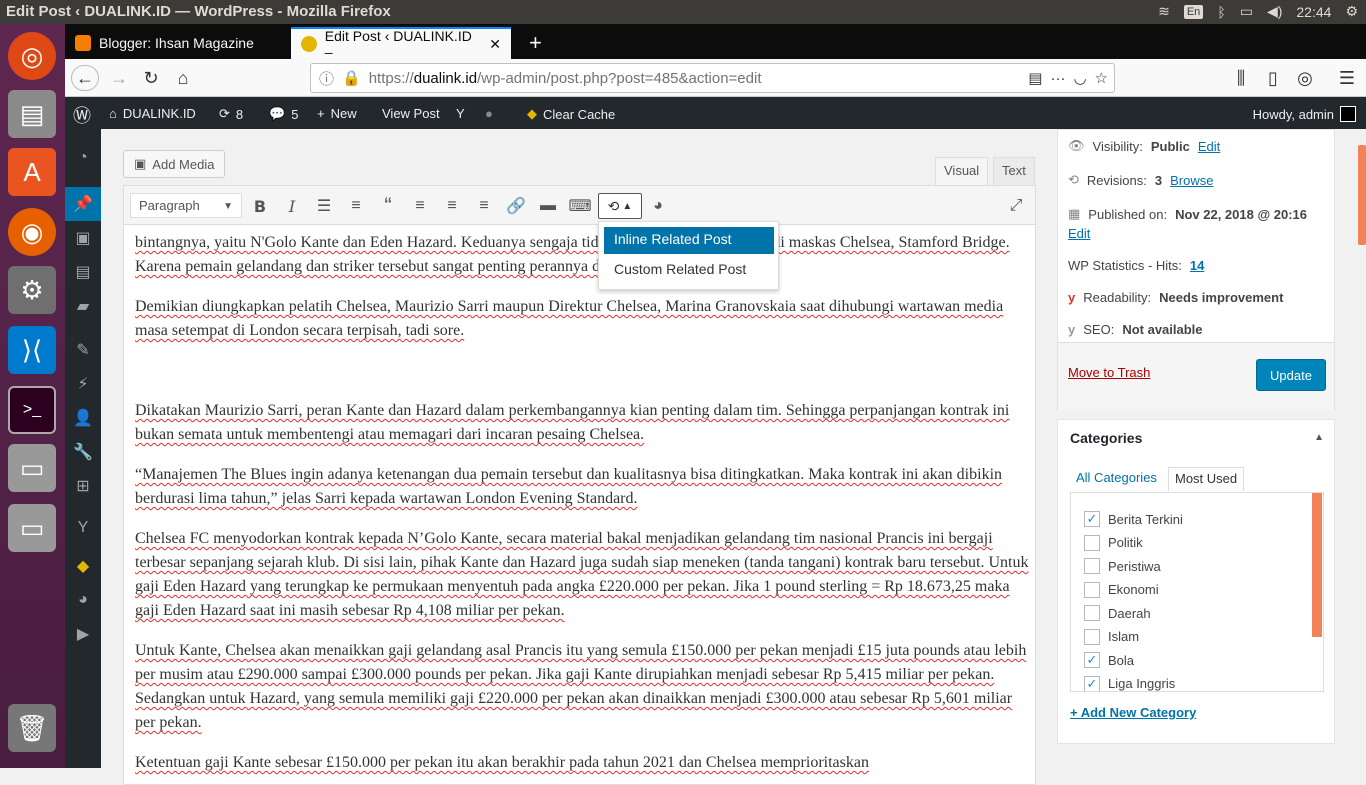 This screenshot has height=785, width=1366. Describe the element at coordinates (1109, 372) in the screenshot. I see `move-to-trash-link: Move to Trash` at that location.